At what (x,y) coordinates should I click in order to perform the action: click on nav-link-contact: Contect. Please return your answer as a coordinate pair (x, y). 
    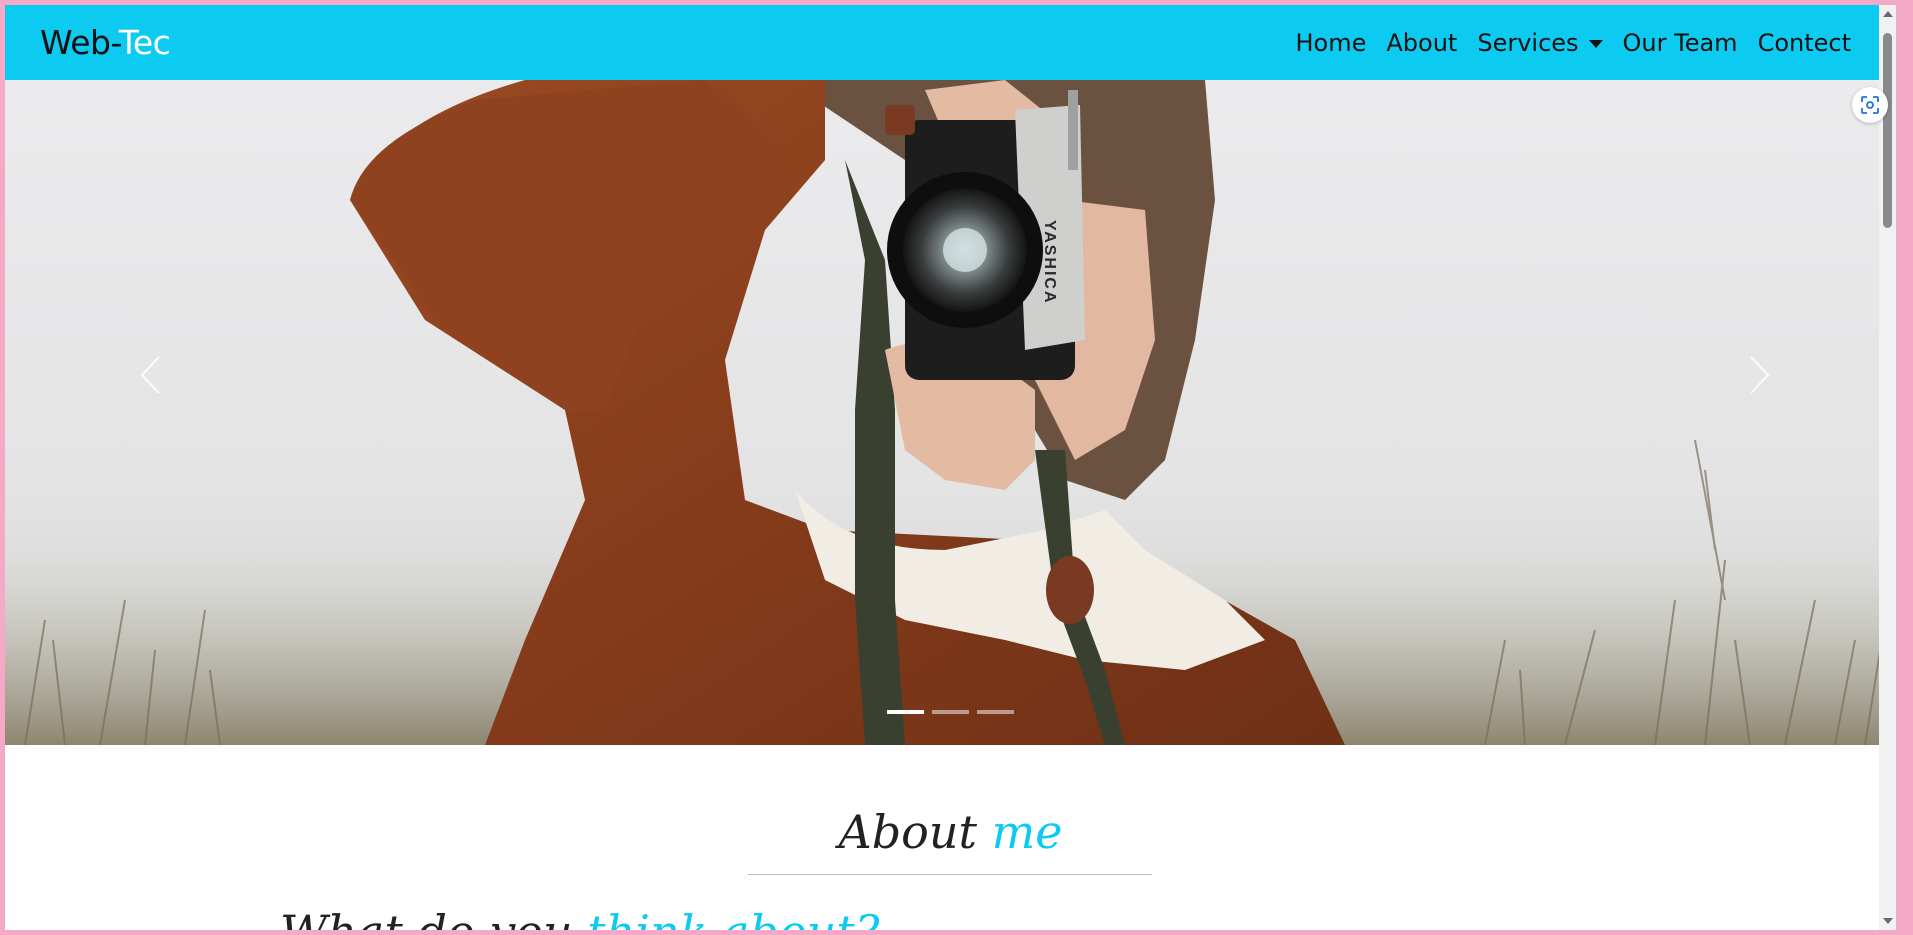
    Looking at the image, I should click on (1804, 43).